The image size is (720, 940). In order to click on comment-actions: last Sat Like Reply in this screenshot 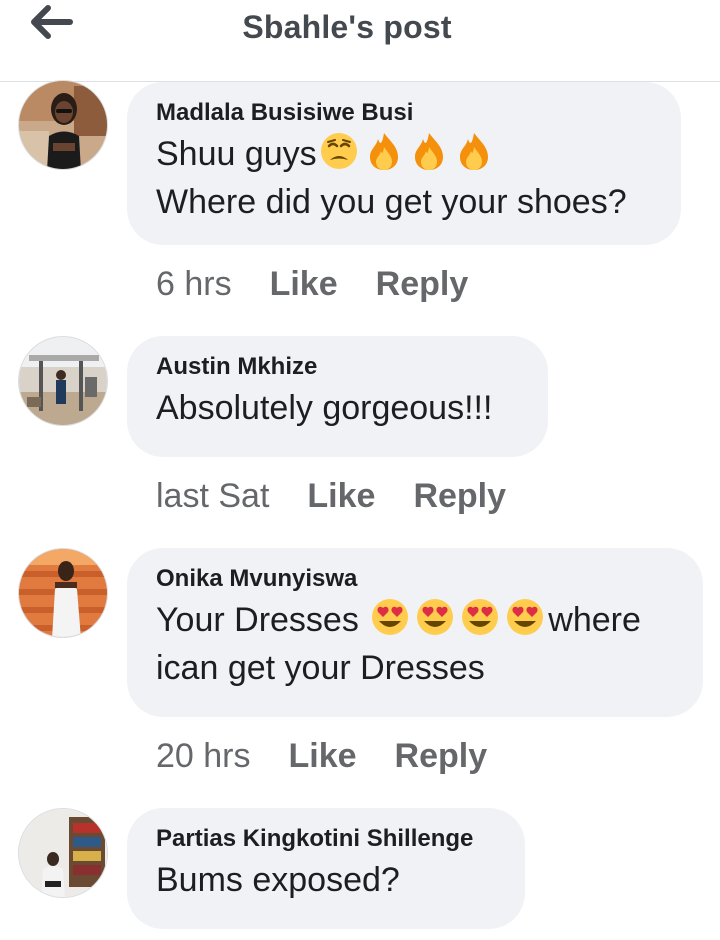, I will do `click(331, 496)`.